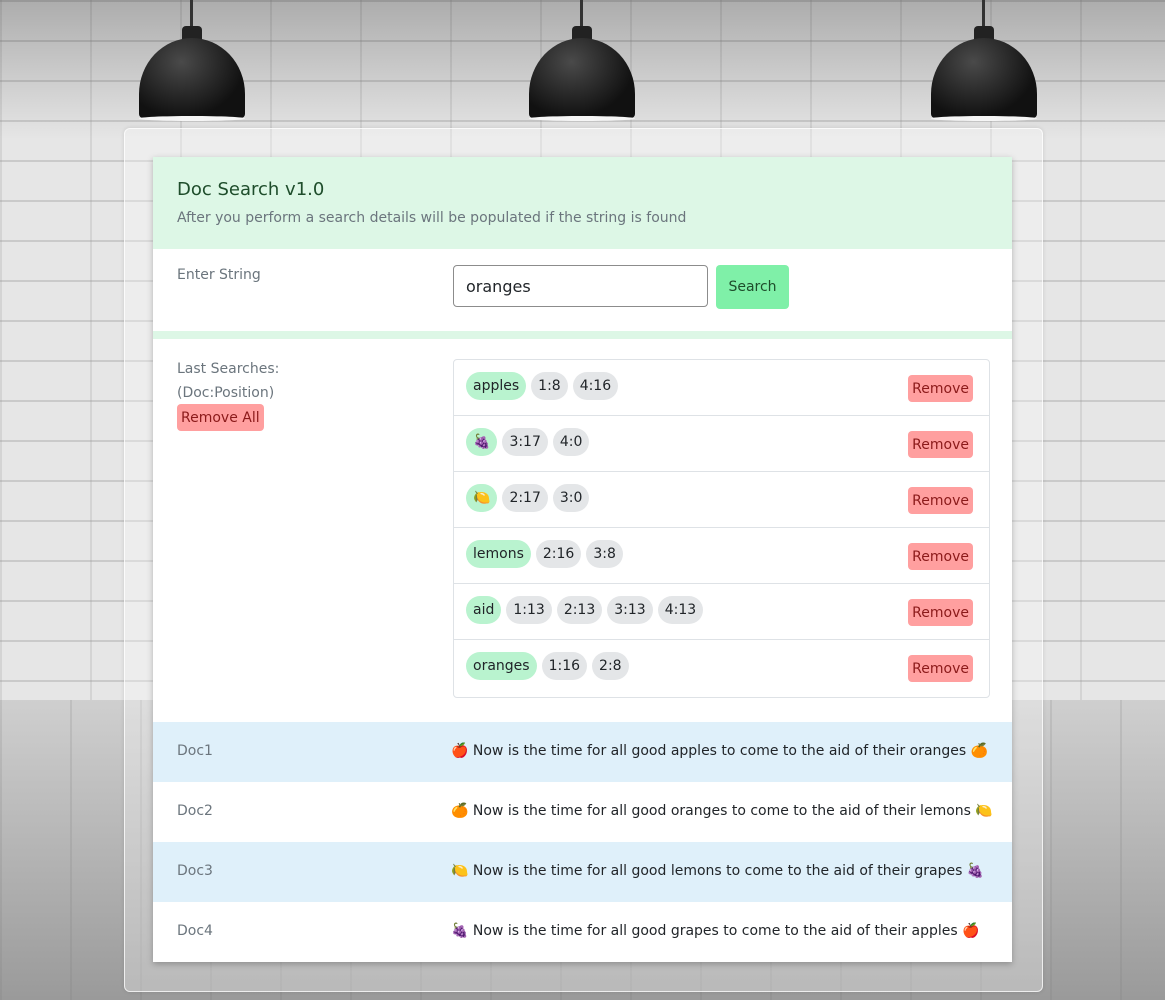 The height and width of the screenshot is (1000, 1165). What do you see at coordinates (580, 286) in the screenshot?
I see `search-input` at bounding box center [580, 286].